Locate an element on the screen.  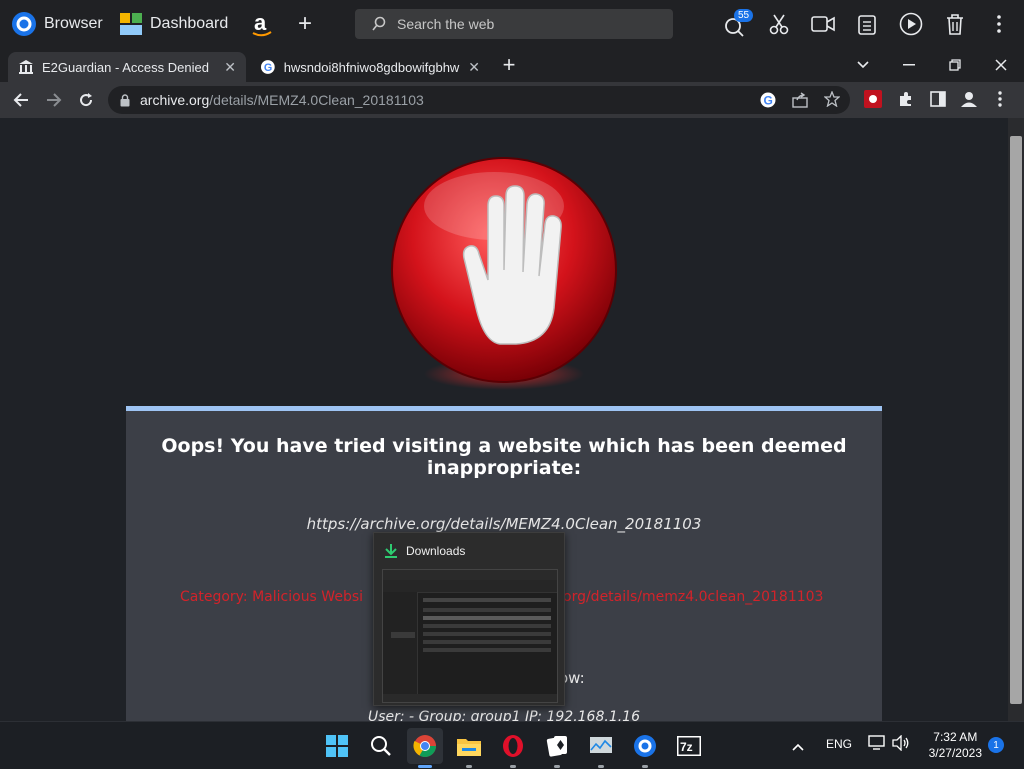
side-panel-icon is located at coordinates (938, 99).